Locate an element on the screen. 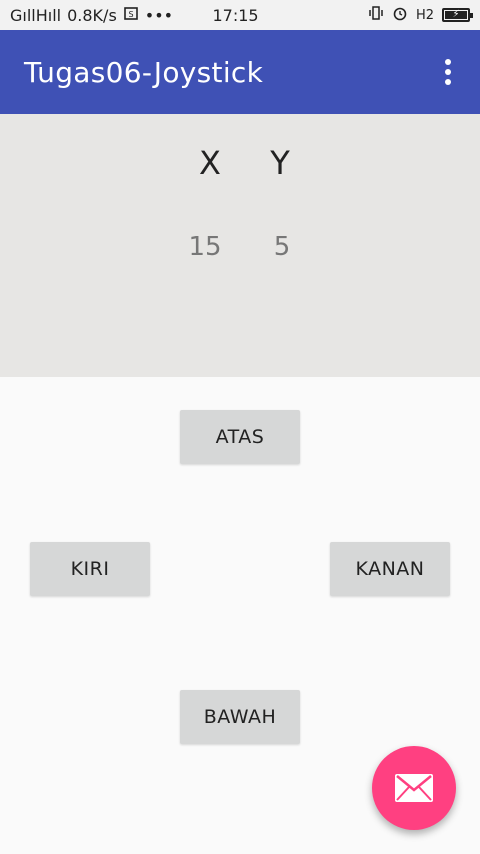  clock: 17:15 is located at coordinates (235, 15).